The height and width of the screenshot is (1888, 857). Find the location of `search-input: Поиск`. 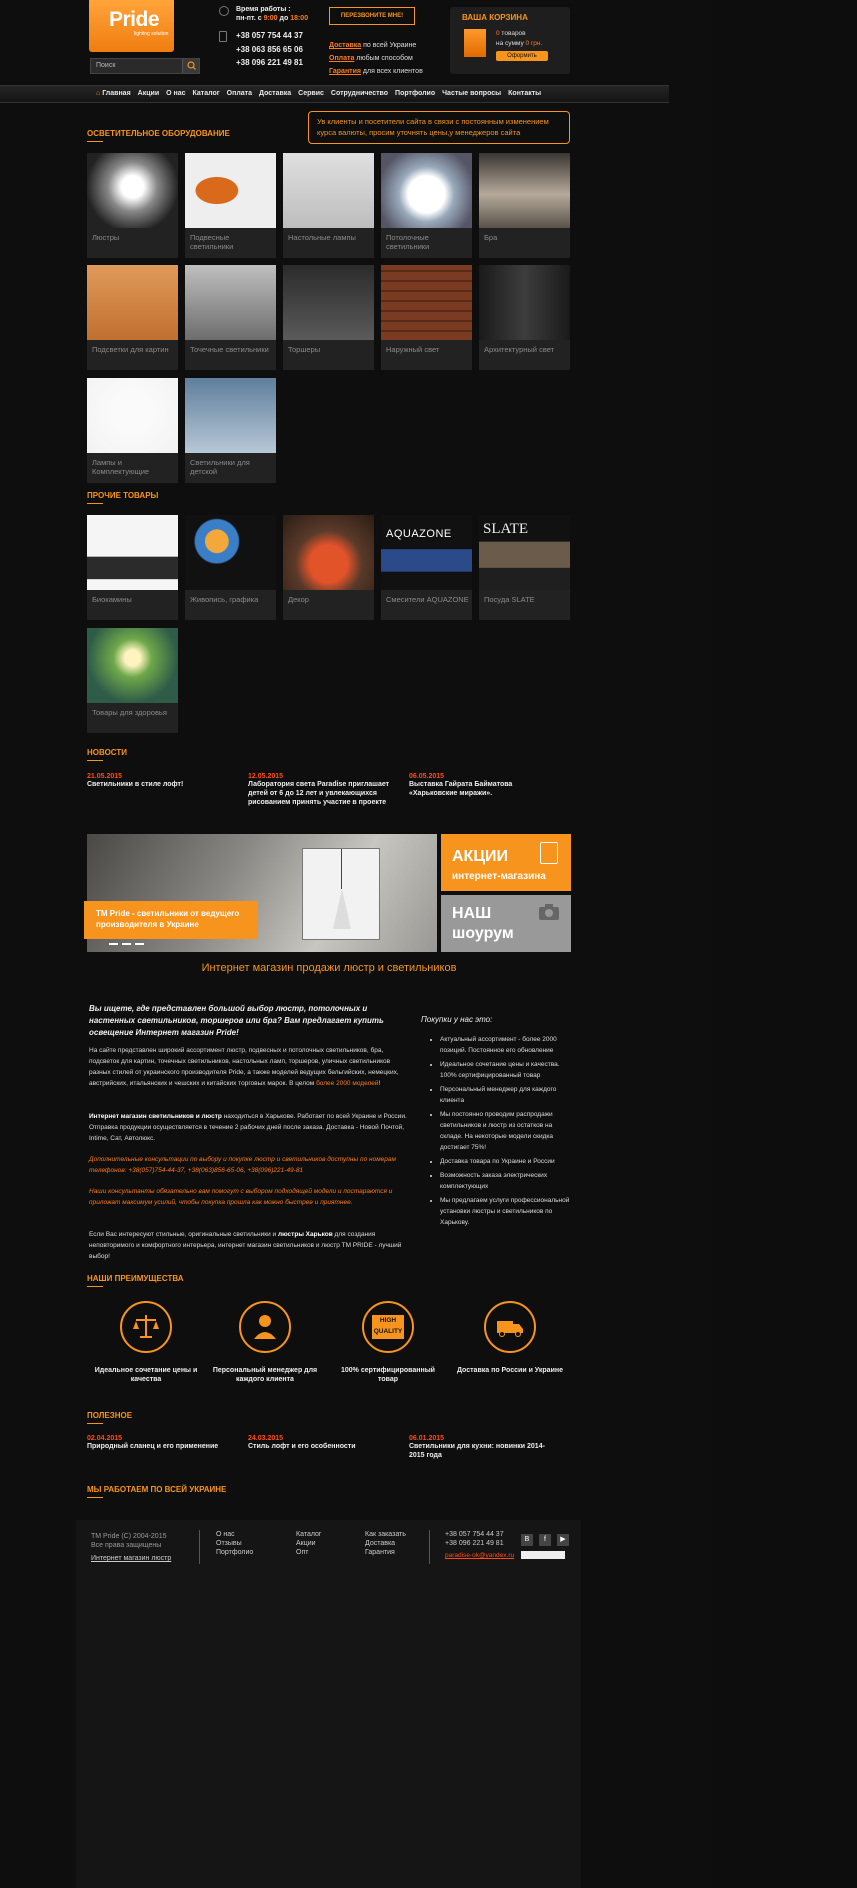

search-input: Поиск is located at coordinates (145, 66).